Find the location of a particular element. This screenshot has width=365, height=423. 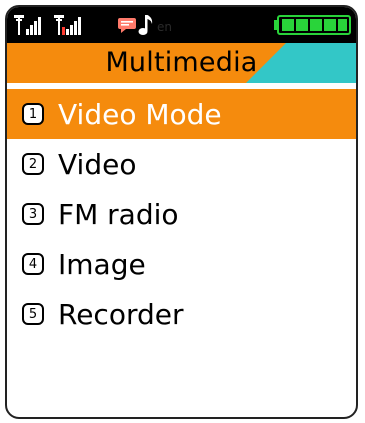

menu-item-recorder: 5 Recorder is located at coordinates (181, 314).